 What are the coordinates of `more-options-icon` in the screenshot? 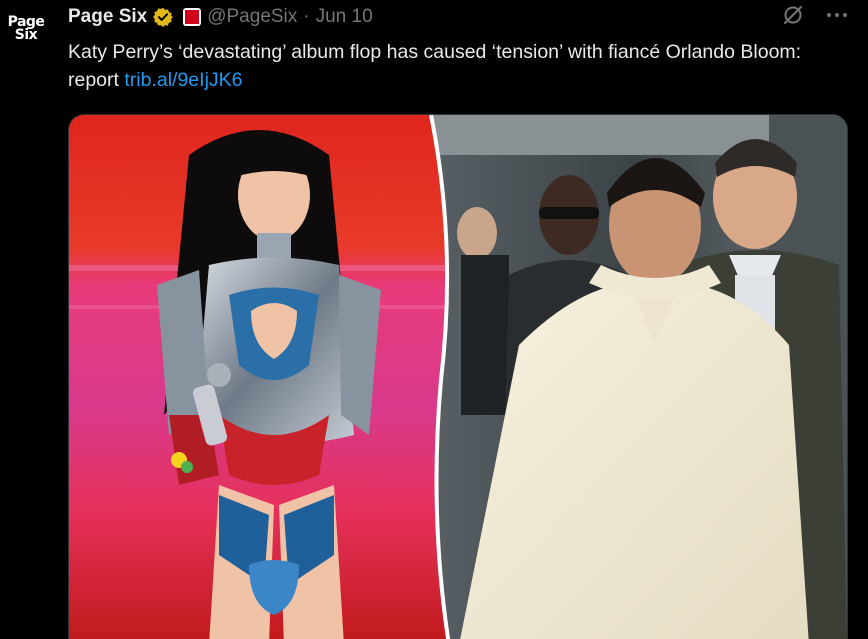 It's located at (837, 15).